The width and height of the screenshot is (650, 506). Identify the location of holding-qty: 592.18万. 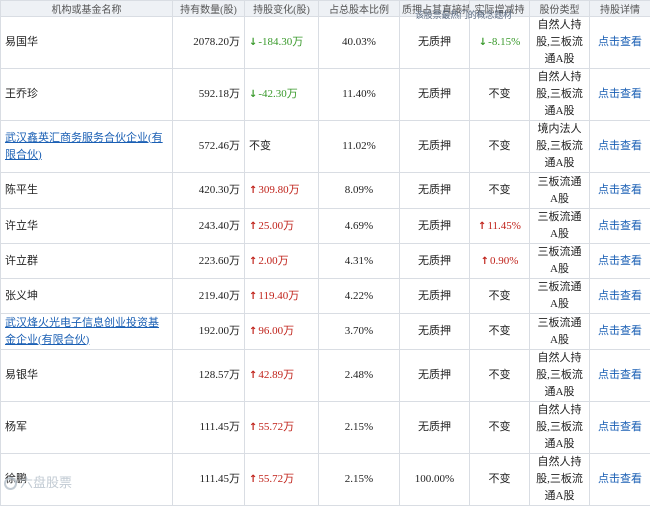
(209, 95).